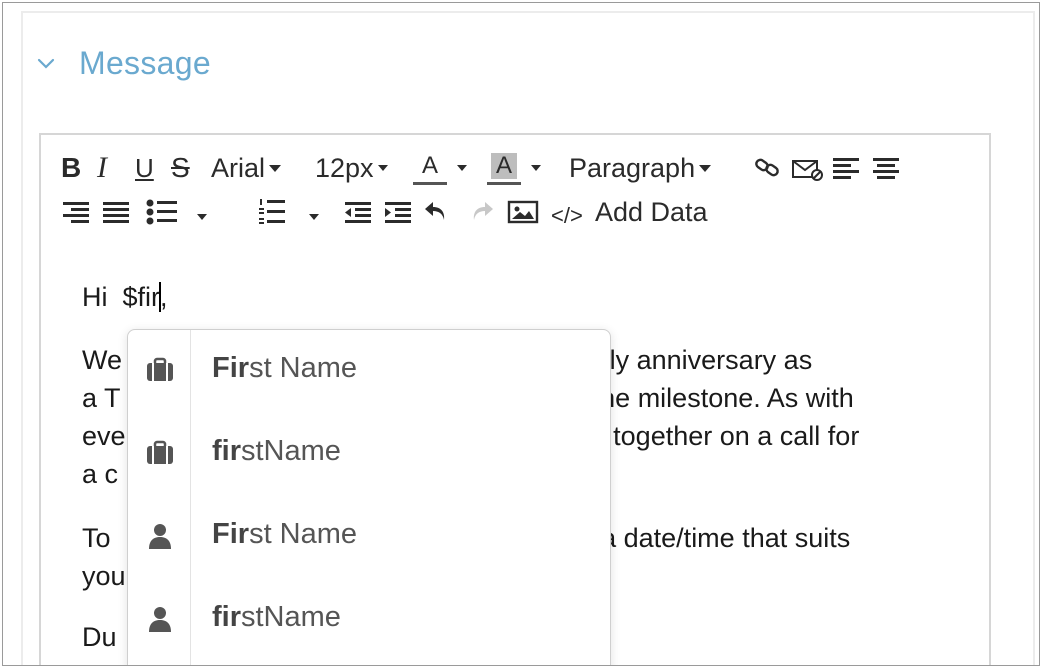  What do you see at coordinates (46, 64) in the screenshot?
I see `chevron-down-icon` at bounding box center [46, 64].